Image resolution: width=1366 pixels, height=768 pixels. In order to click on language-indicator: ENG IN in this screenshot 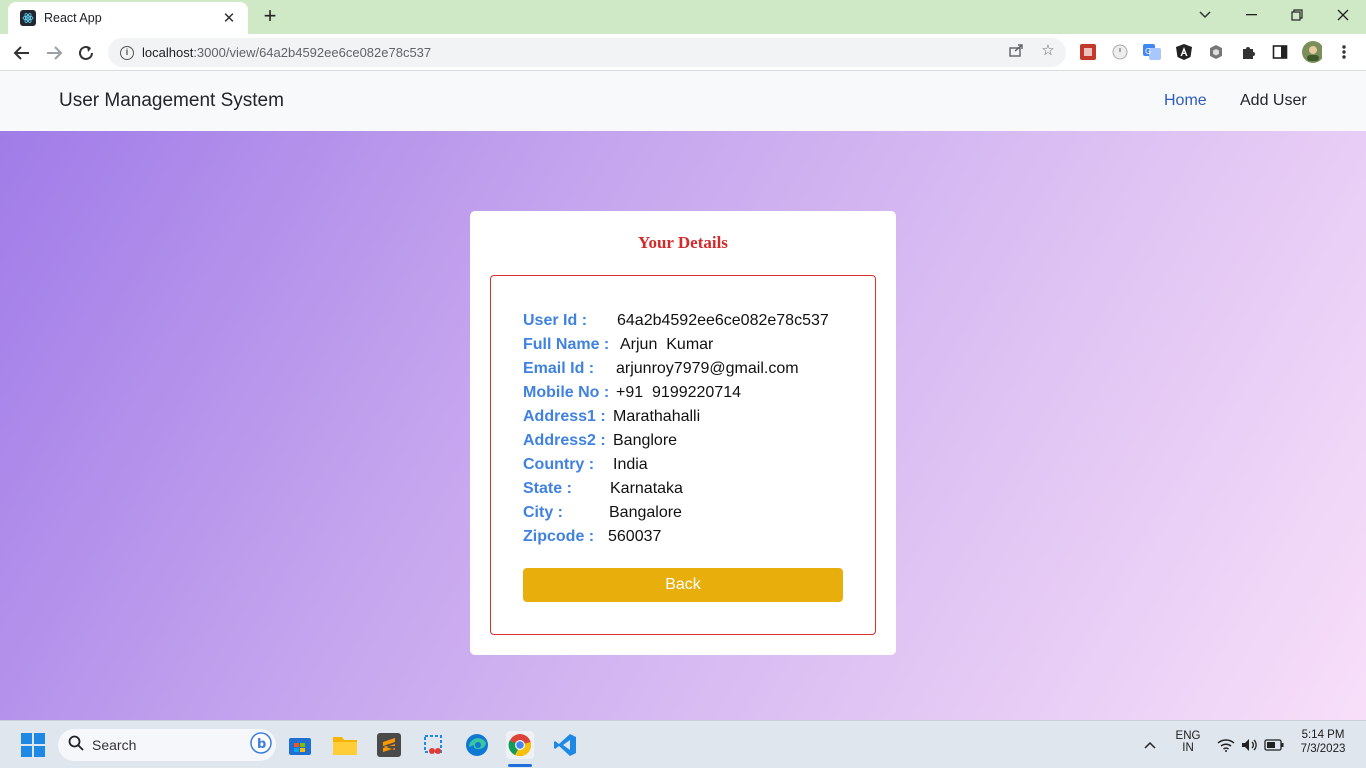, I will do `click(1188, 746)`.